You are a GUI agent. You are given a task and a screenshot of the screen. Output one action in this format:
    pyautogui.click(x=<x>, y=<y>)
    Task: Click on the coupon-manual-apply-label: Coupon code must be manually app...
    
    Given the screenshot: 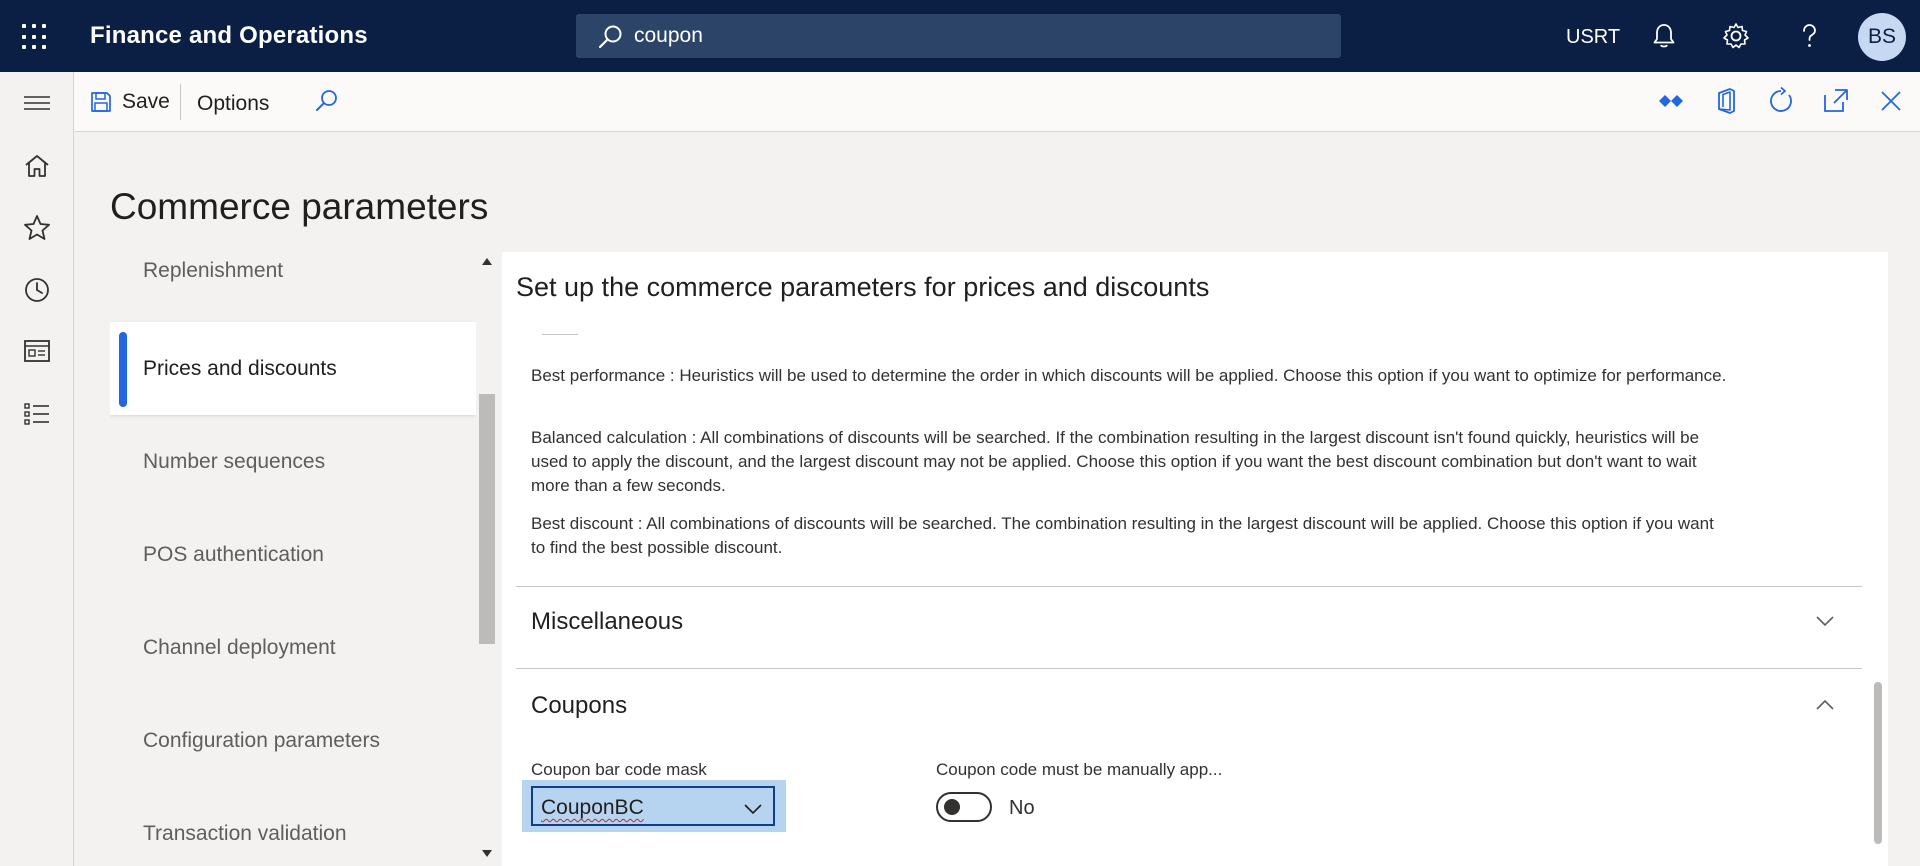 What is the action you would take?
    pyautogui.click(x=1079, y=769)
    